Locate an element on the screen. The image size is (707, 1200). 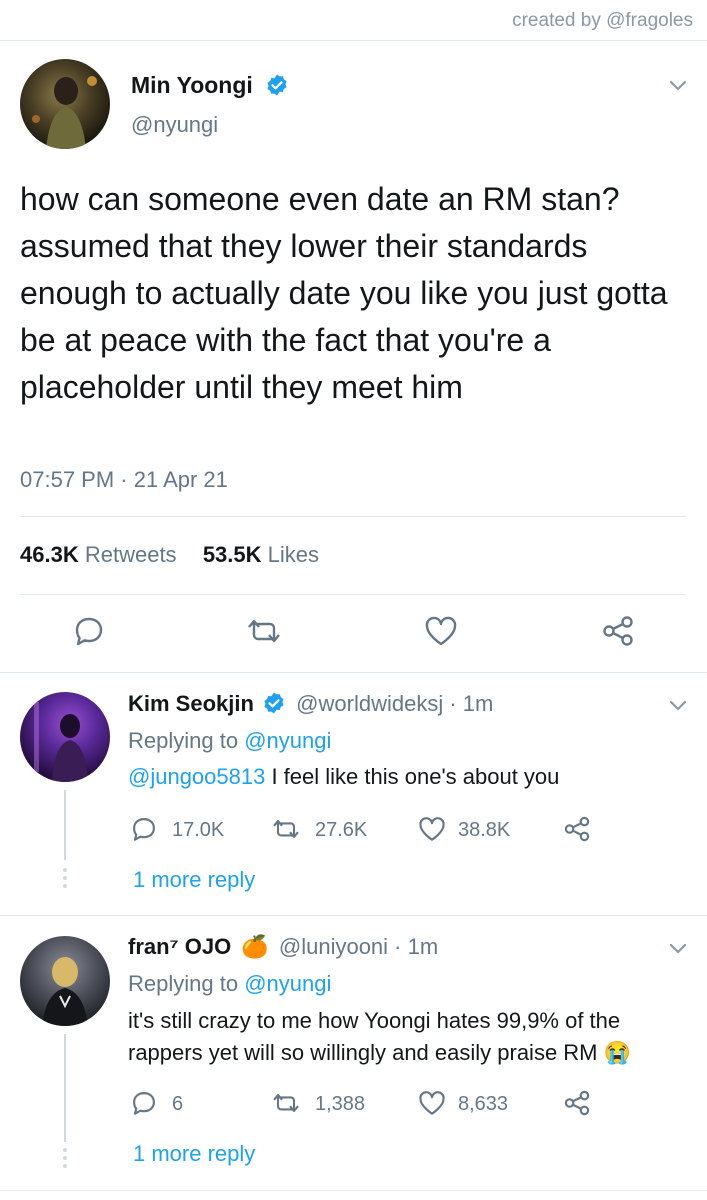
retweet-count: 1,388 is located at coordinates (340, 1104).